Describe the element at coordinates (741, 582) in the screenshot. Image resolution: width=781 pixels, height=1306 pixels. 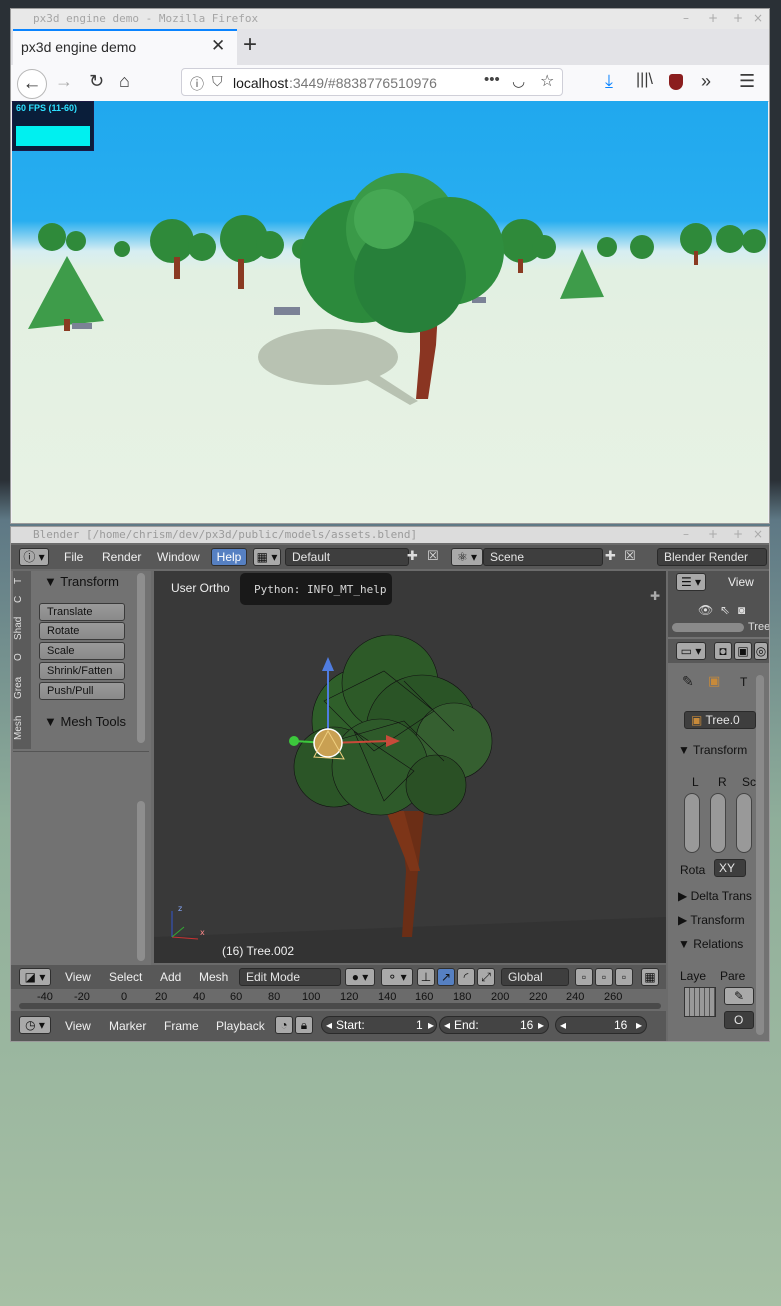
I see `outliner-view-menu: View` at that location.